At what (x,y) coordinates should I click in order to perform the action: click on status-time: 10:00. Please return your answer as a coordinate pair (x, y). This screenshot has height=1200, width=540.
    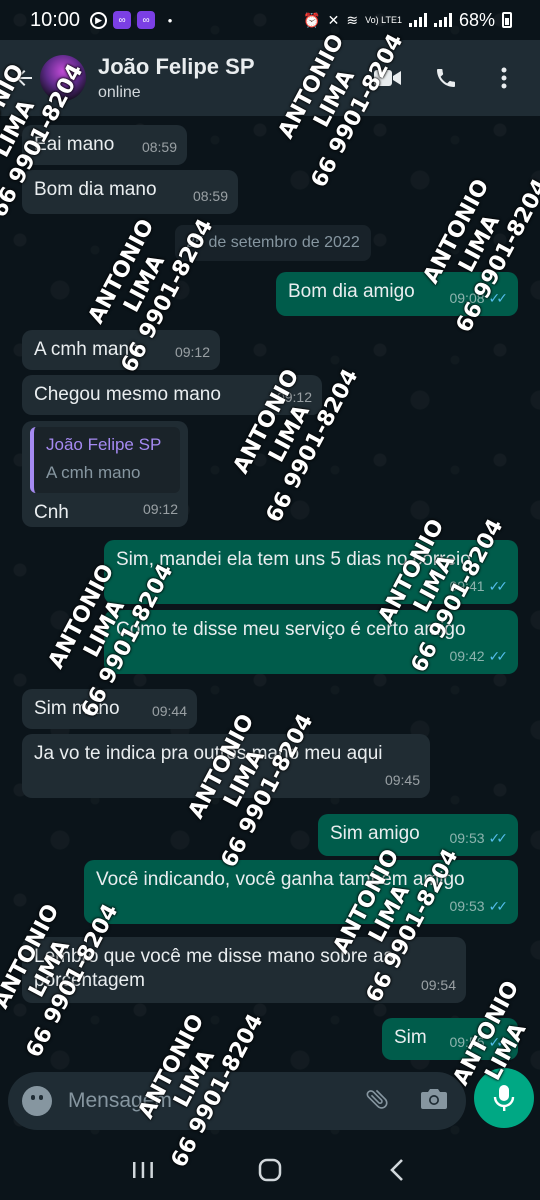
    Looking at the image, I should click on (55, 19).